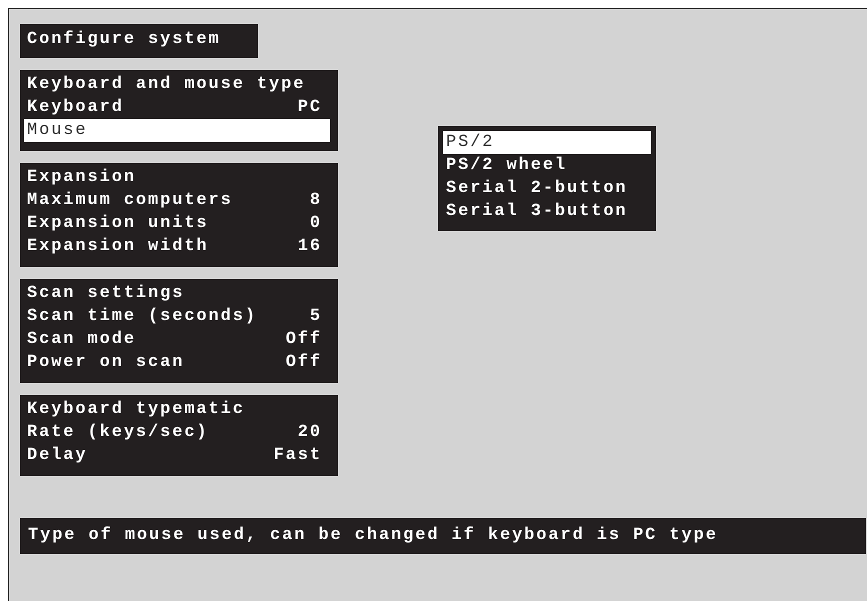 Image resolution: width=867 pixels, height=601 pixels. I want to click on setting-row: Power on scan Off, so click(177, 362).